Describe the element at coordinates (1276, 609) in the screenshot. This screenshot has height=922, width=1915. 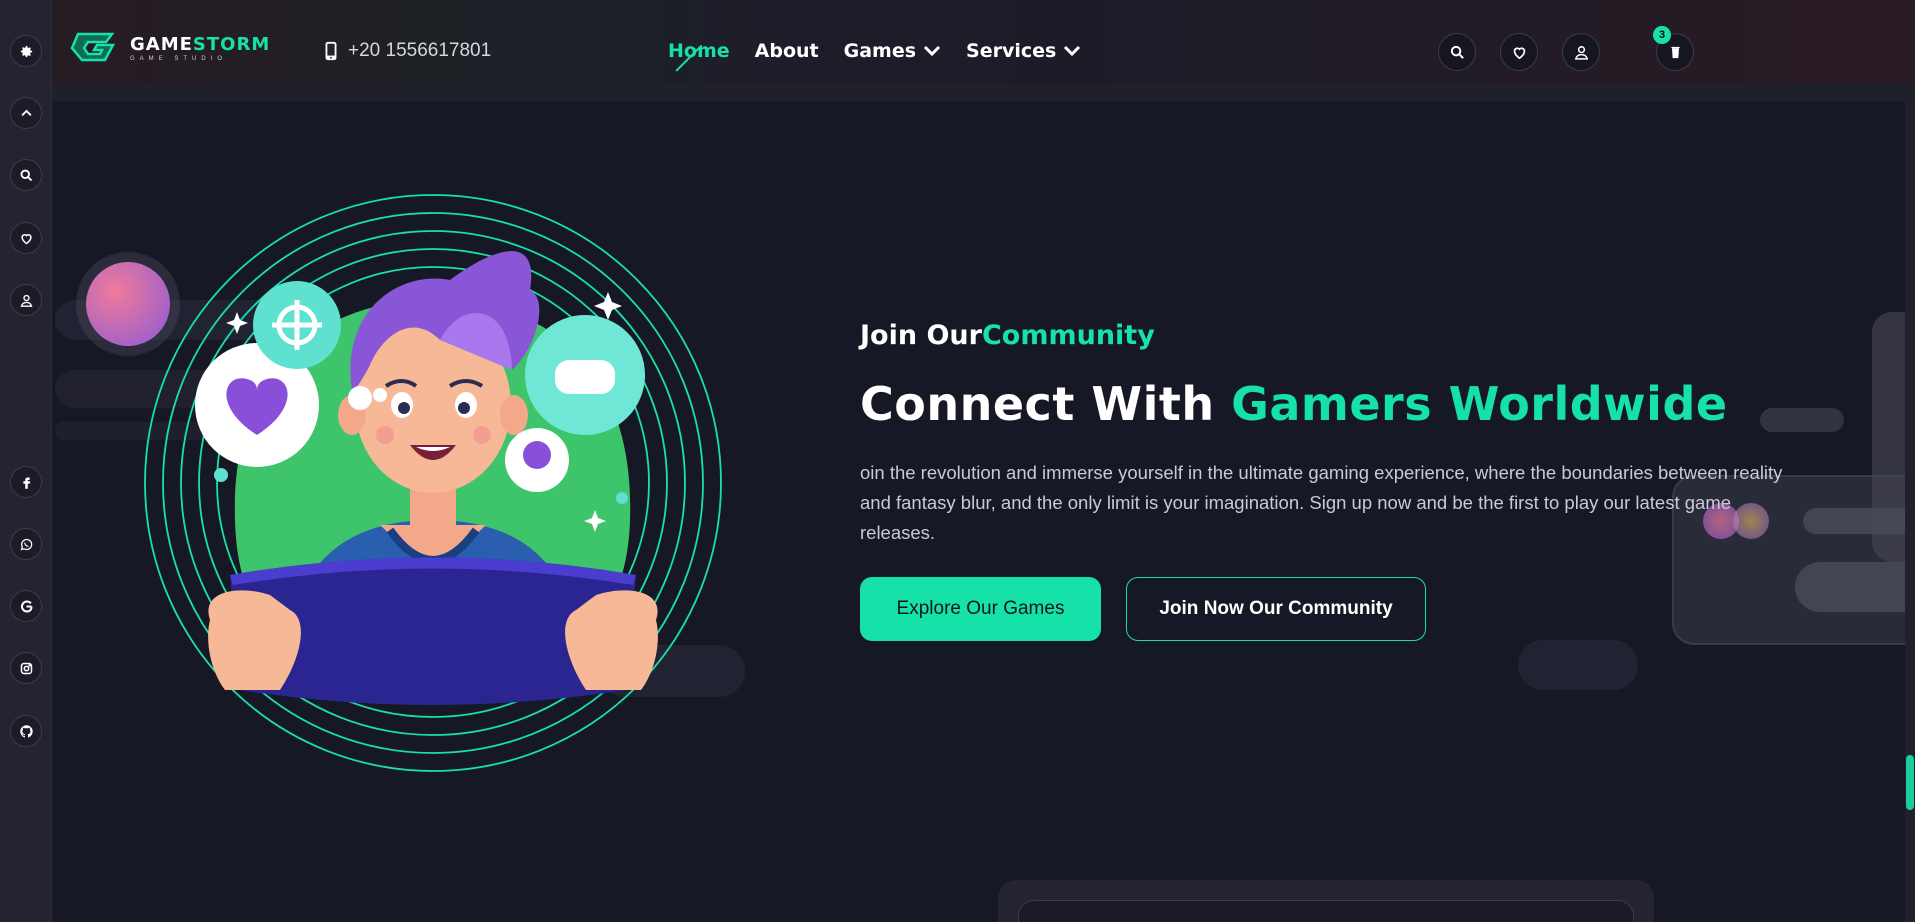
I see `join-community-button: Join Now Our Community` at that location.